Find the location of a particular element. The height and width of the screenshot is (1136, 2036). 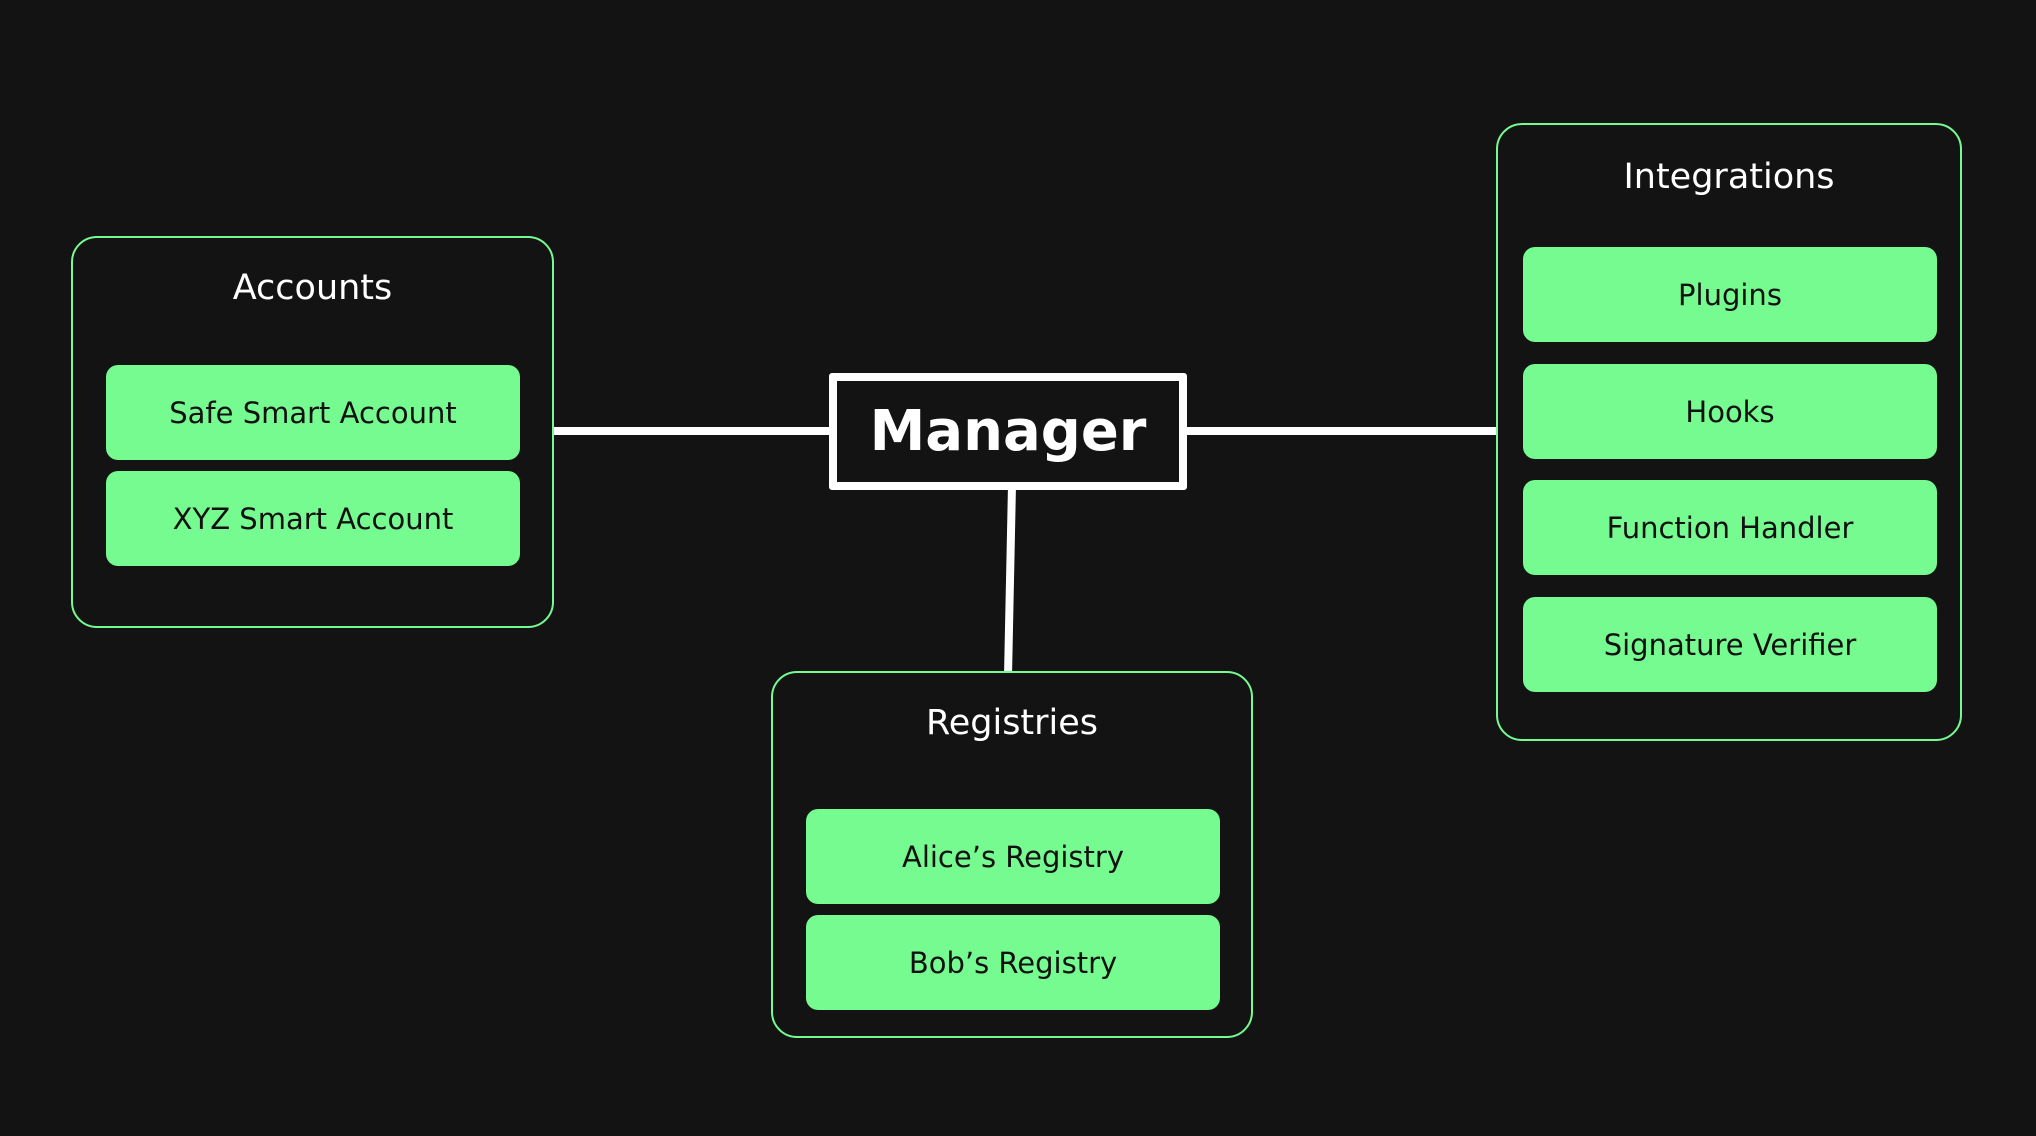

accounts-title: Accounts is located at coordinates (312, 288).